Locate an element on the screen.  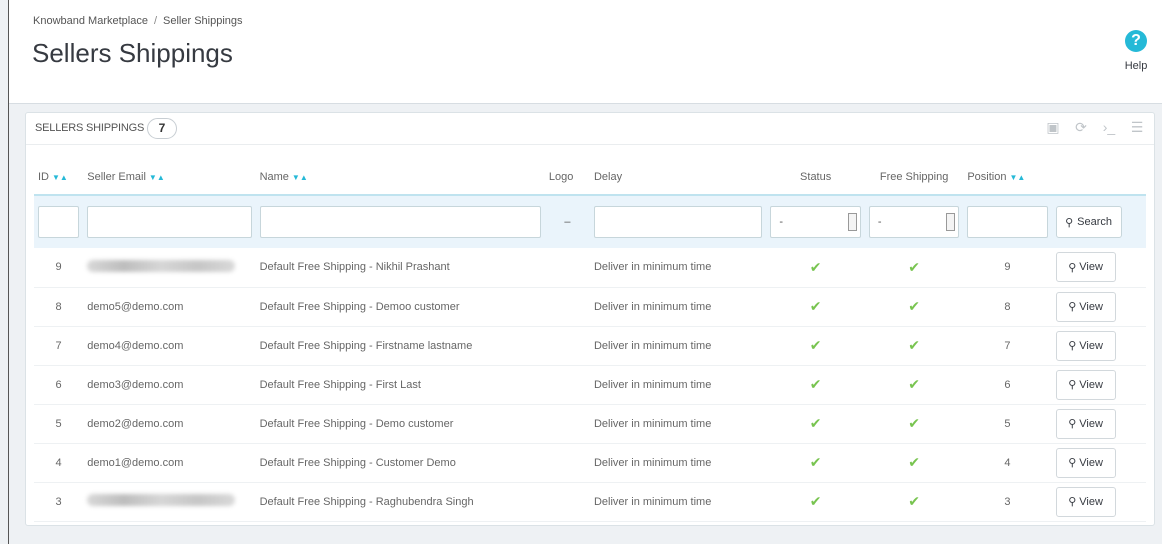
cell-name: Default Free Shipping - Demoo customer is located at coordinates (359, 306).